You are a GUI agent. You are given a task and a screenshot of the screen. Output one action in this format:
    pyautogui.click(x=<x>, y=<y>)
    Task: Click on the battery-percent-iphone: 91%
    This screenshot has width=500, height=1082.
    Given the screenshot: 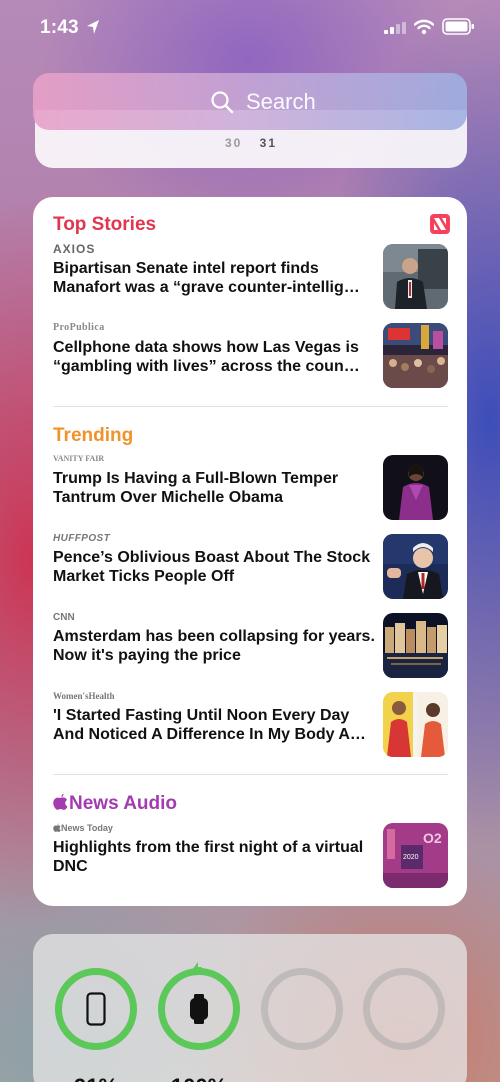 What is the action you would take?
    pyautogui.click(x=96, y=1078)
    